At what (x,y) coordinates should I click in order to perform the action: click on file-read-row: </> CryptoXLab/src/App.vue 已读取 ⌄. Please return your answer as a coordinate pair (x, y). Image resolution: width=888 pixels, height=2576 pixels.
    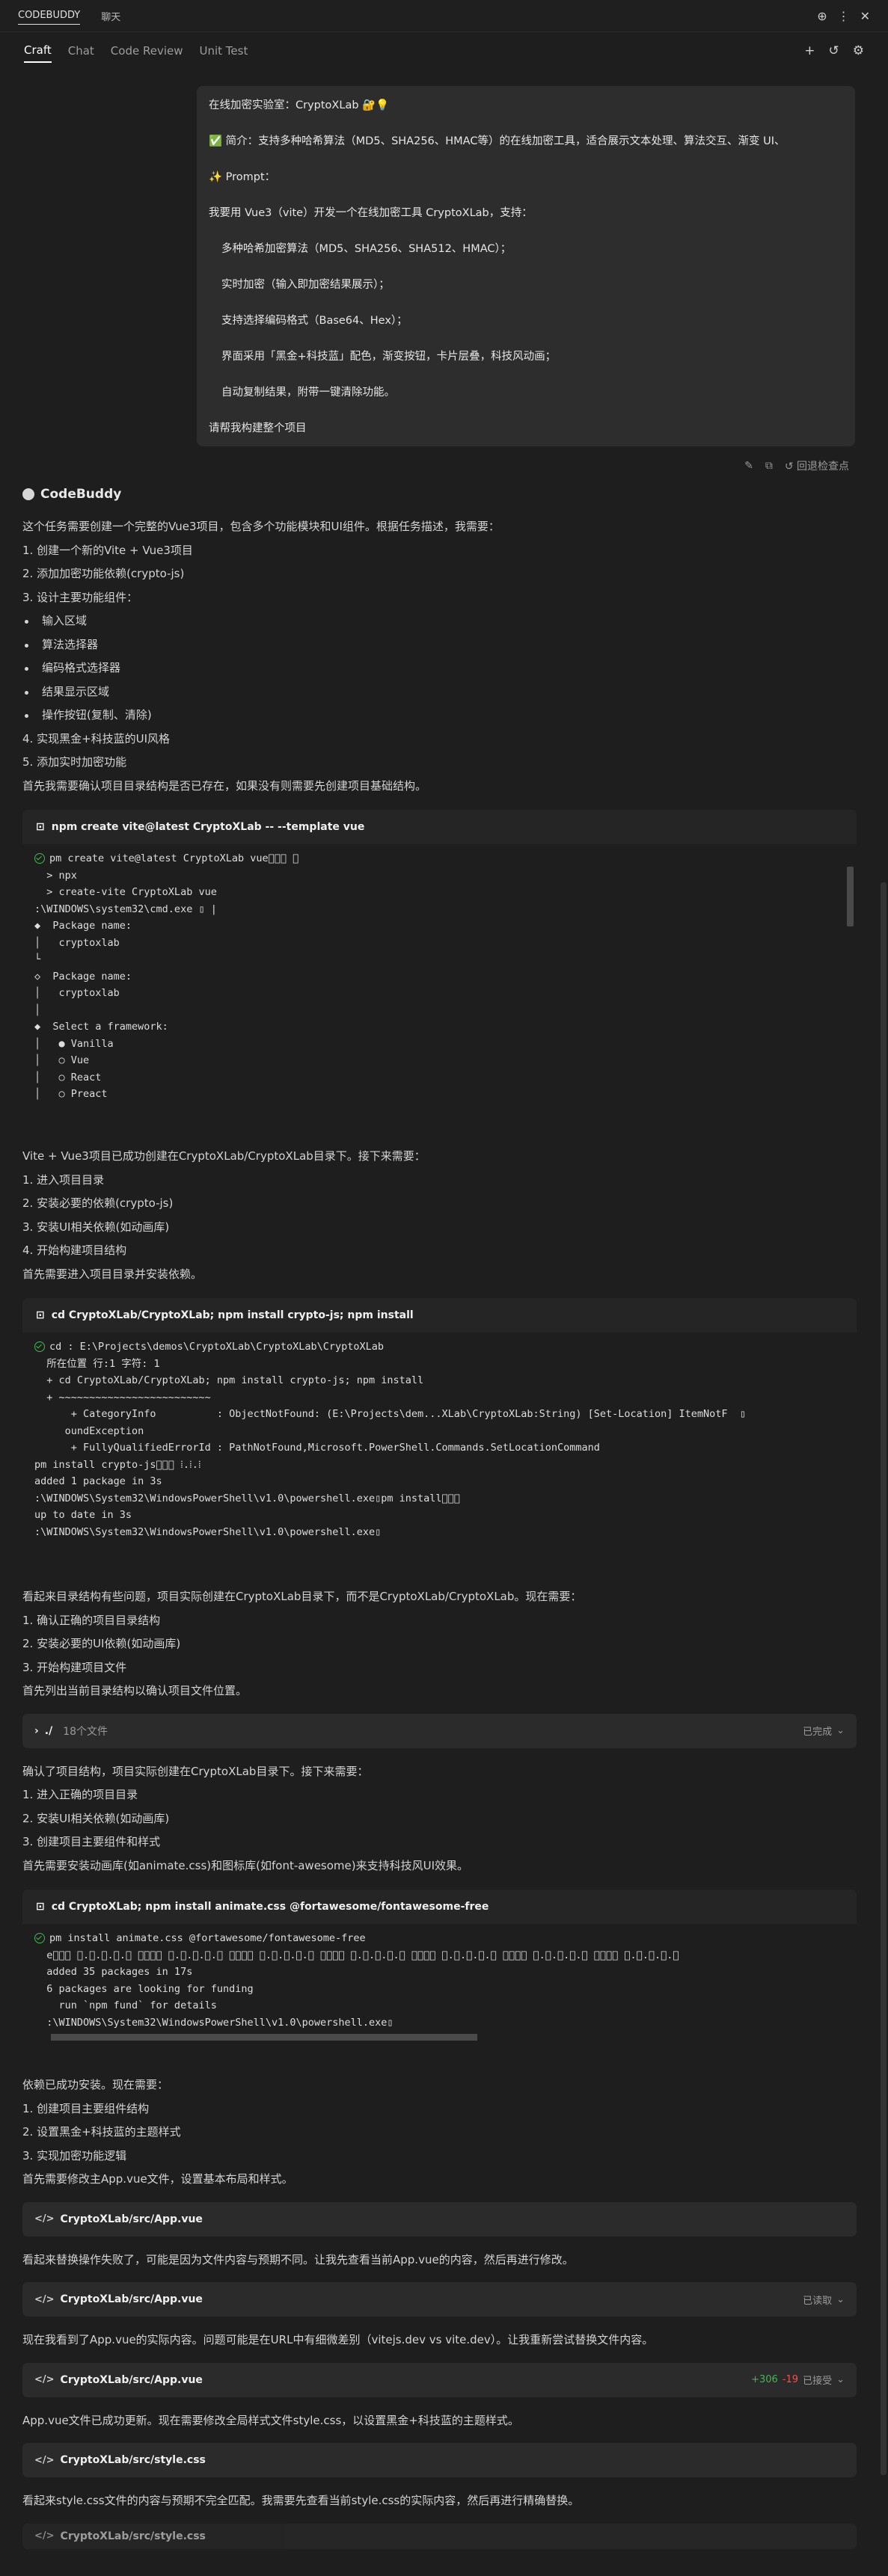
    Looking at the image, I should click on (439, 2299).